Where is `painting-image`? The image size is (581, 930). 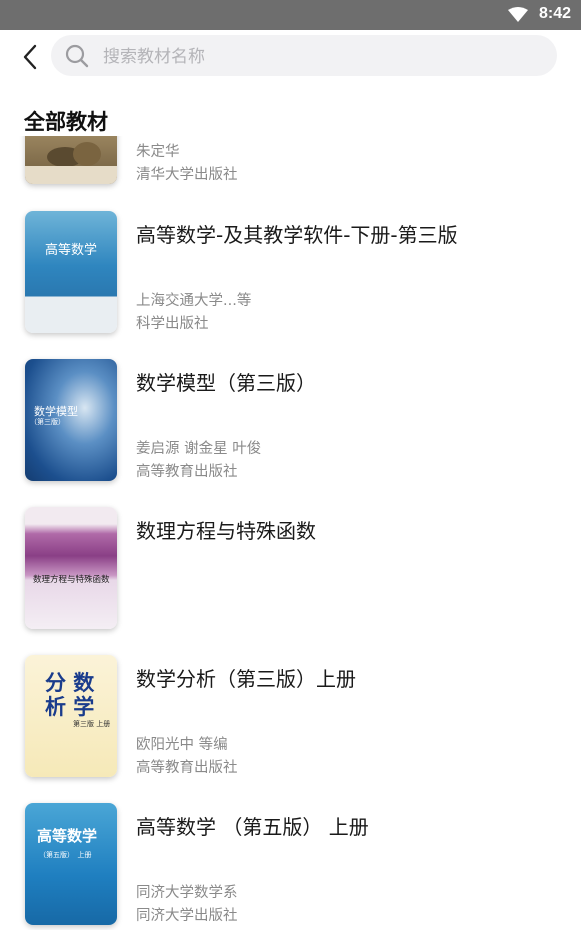
painting-image is located at coordinates (71, 163).